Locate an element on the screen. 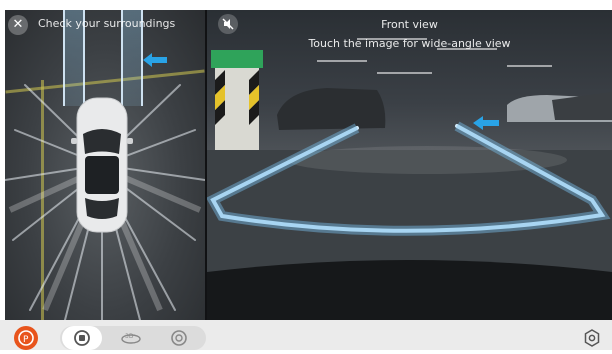  close-icon: ✕ is located at coordinates (18, 24).